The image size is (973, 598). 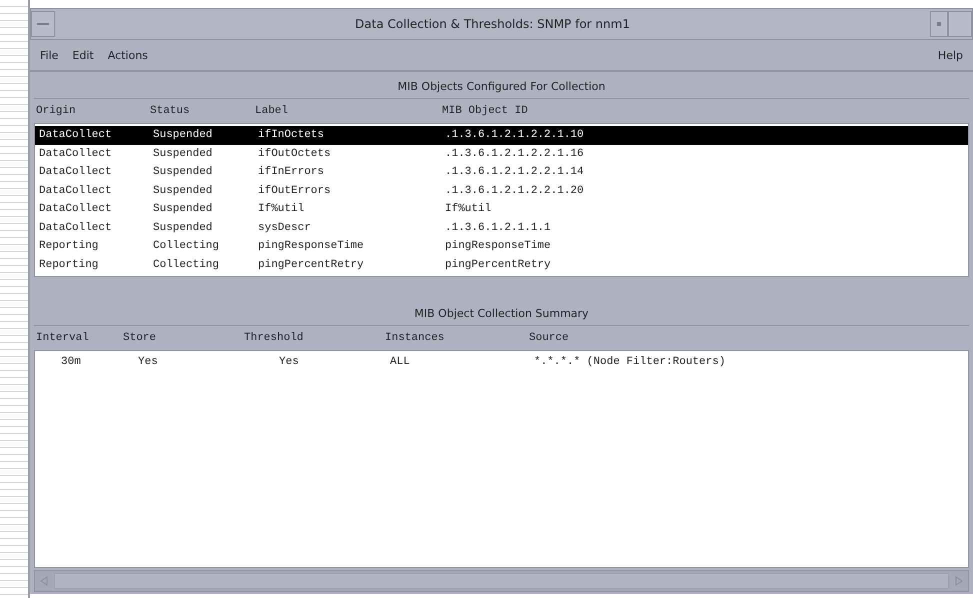 I want to click on window-menu-button, so click(x=43, y=24).